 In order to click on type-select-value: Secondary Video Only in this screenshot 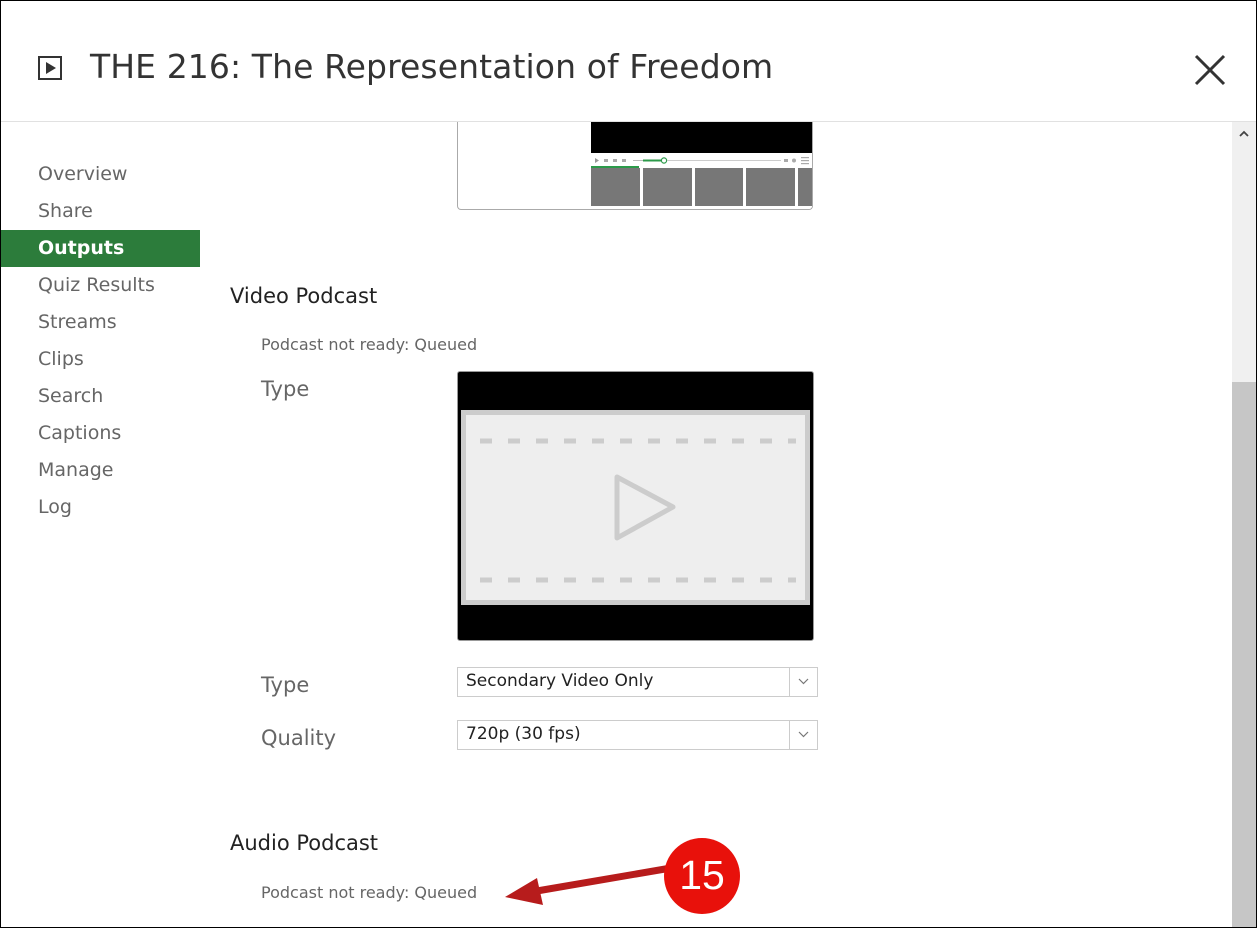, I will do `click(560, 681)`.